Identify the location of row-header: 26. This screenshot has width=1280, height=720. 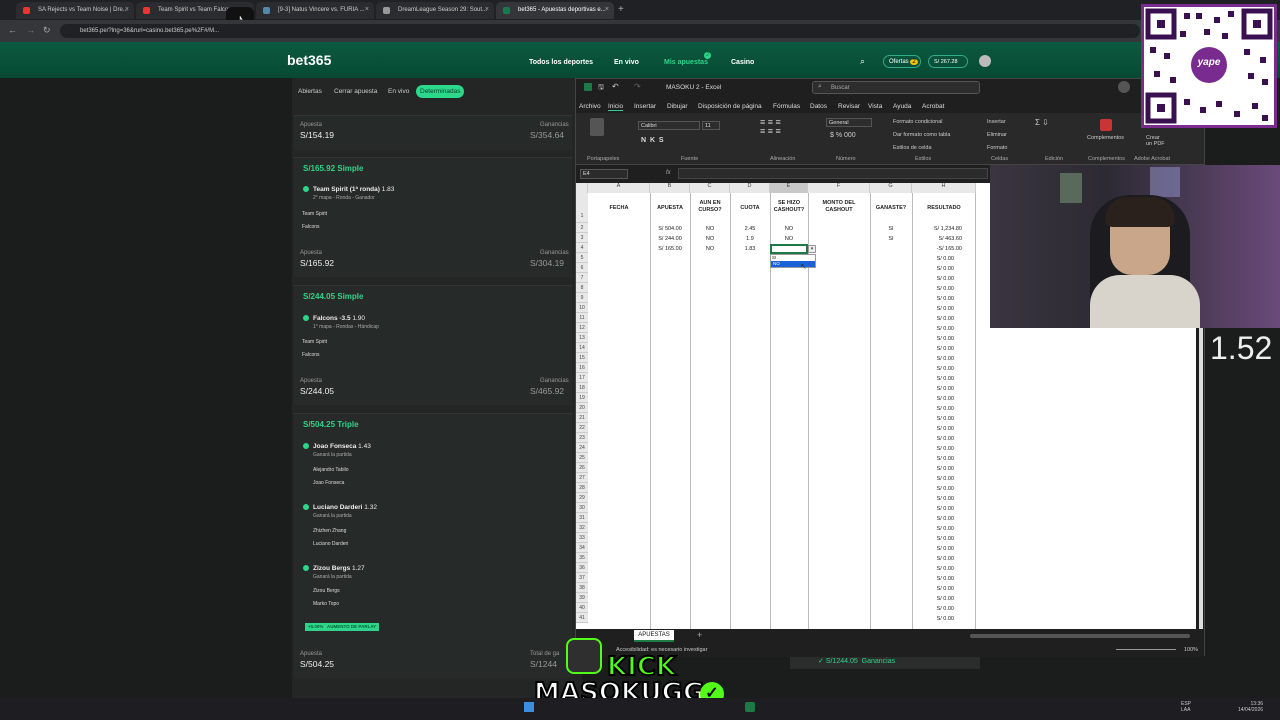
(582, 468).